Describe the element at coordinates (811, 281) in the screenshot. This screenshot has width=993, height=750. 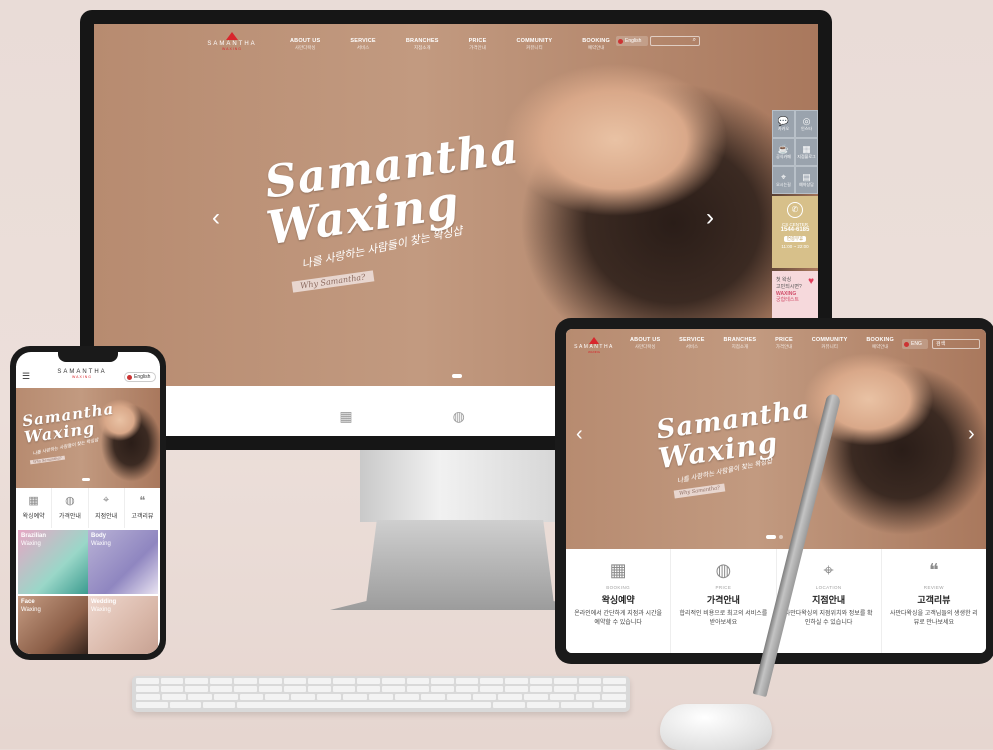
I see `heart-icon: ♥` at that location.